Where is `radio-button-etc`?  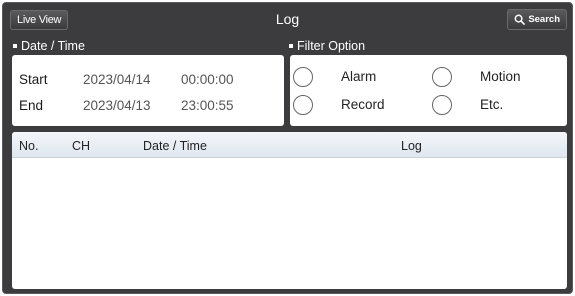
radio-button-etc is located at coordinates (442, 105).